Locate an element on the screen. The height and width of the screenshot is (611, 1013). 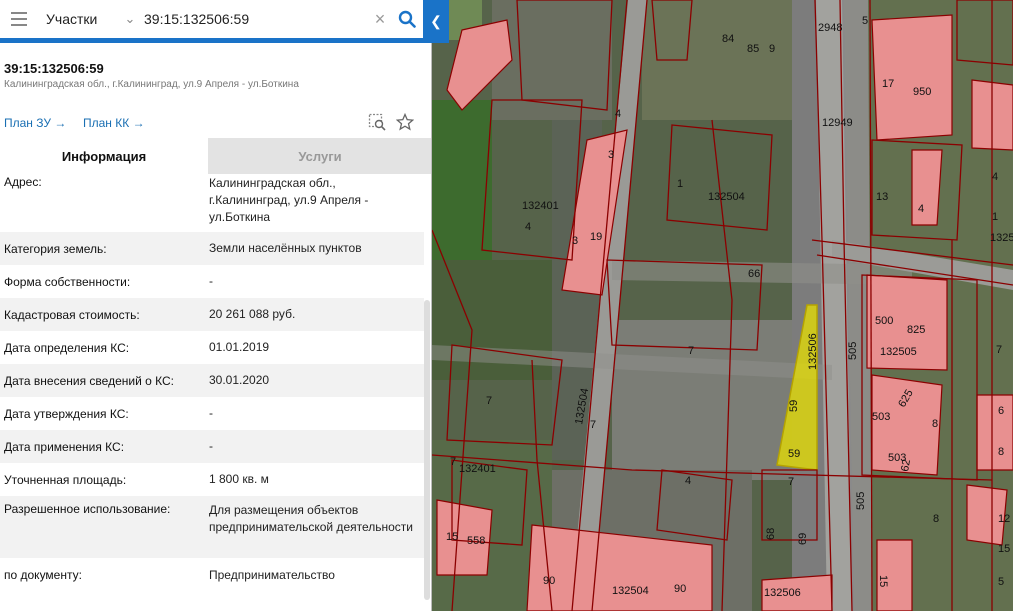
collapse-panel-button: ❮ is located at coordinates (436, 21).